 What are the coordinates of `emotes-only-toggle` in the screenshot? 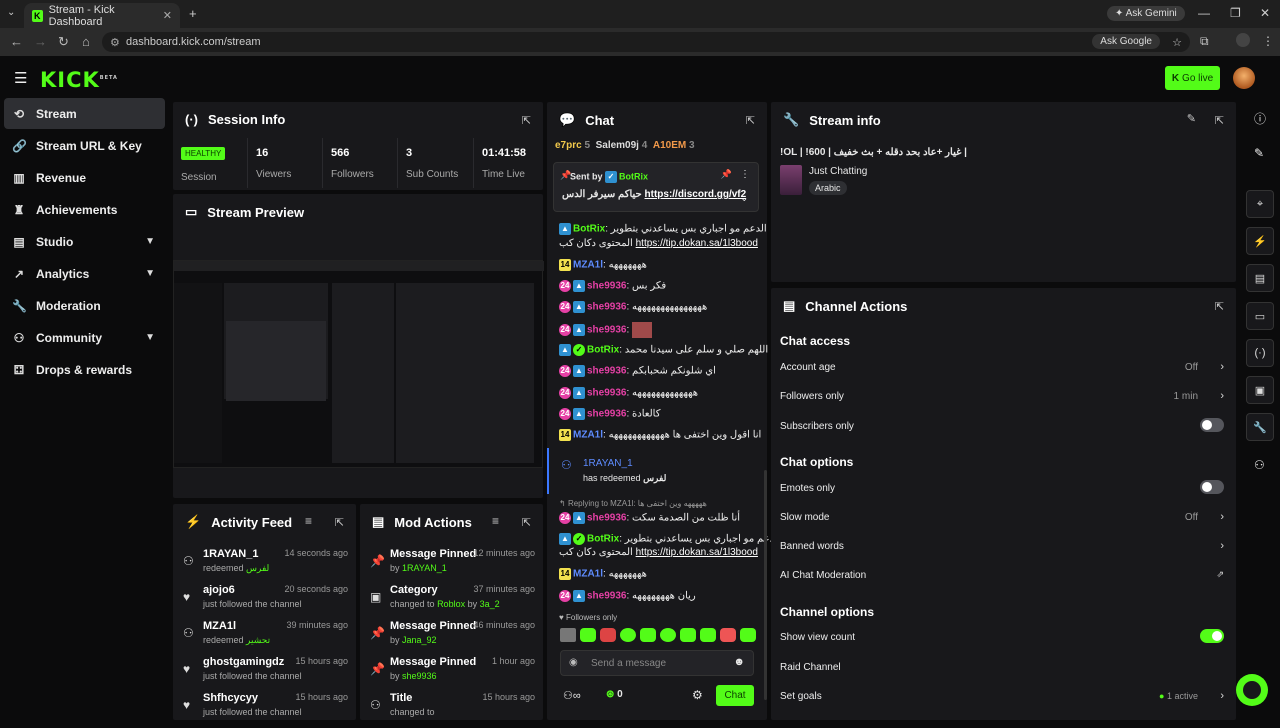 It's located at (1212, 487).